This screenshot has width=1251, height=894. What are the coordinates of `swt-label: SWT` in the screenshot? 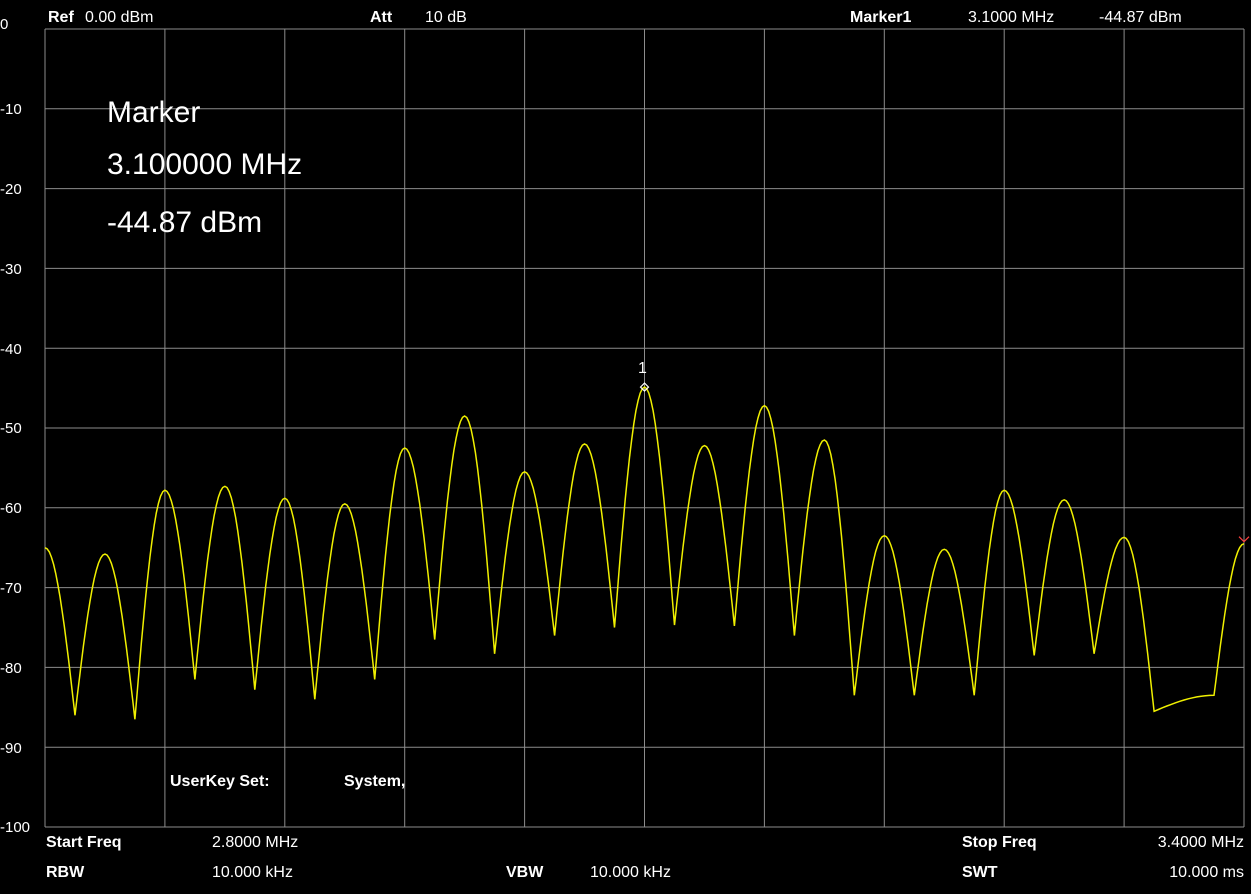 It's located at (980, 872).